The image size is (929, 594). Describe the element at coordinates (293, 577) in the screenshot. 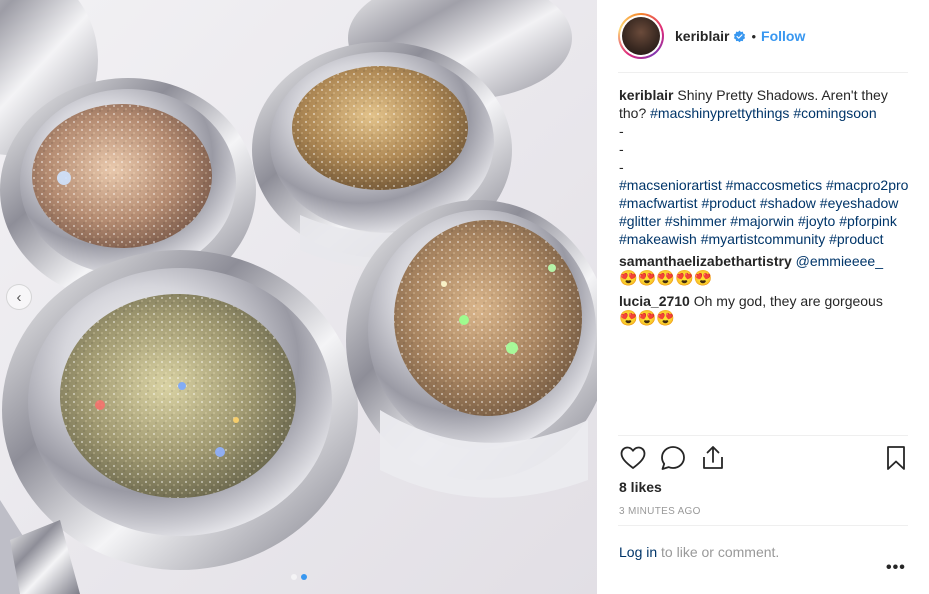

I see `carousel-dot` at that location.